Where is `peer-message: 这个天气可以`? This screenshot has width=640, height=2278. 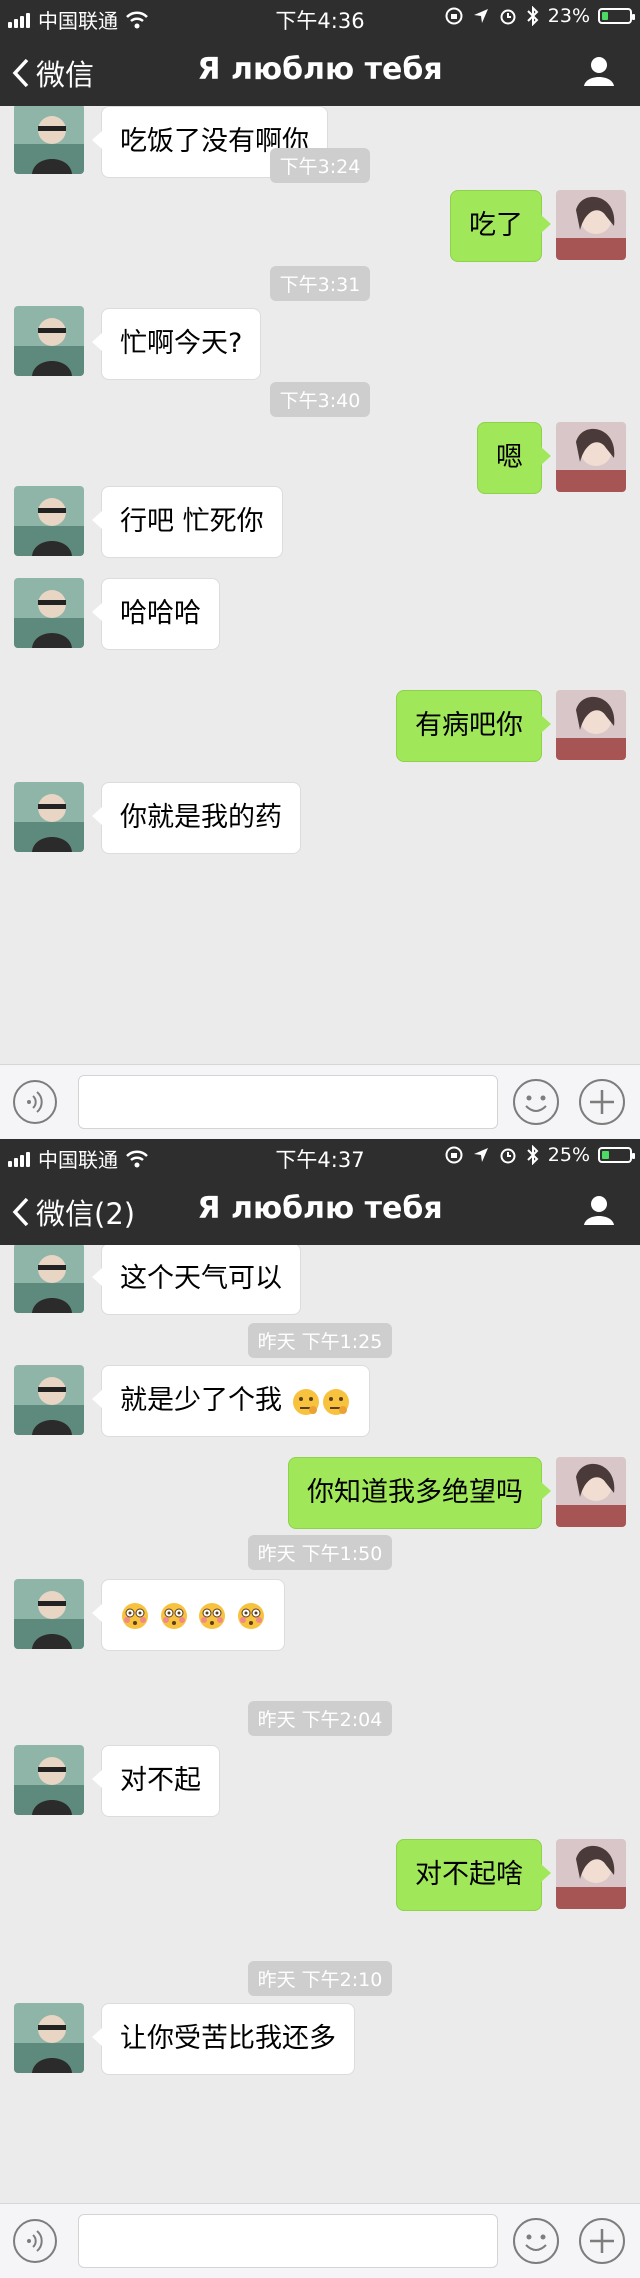
peer-message: 这个天气可以 is located at coordinates (196, 1280).